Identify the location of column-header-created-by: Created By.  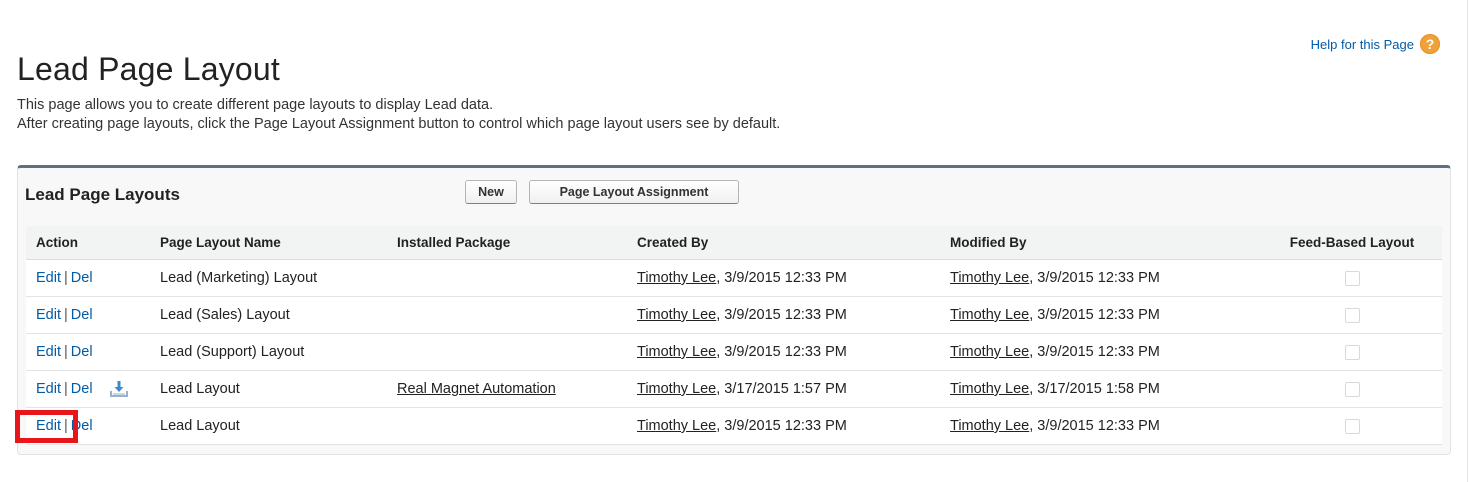
(783, 243).